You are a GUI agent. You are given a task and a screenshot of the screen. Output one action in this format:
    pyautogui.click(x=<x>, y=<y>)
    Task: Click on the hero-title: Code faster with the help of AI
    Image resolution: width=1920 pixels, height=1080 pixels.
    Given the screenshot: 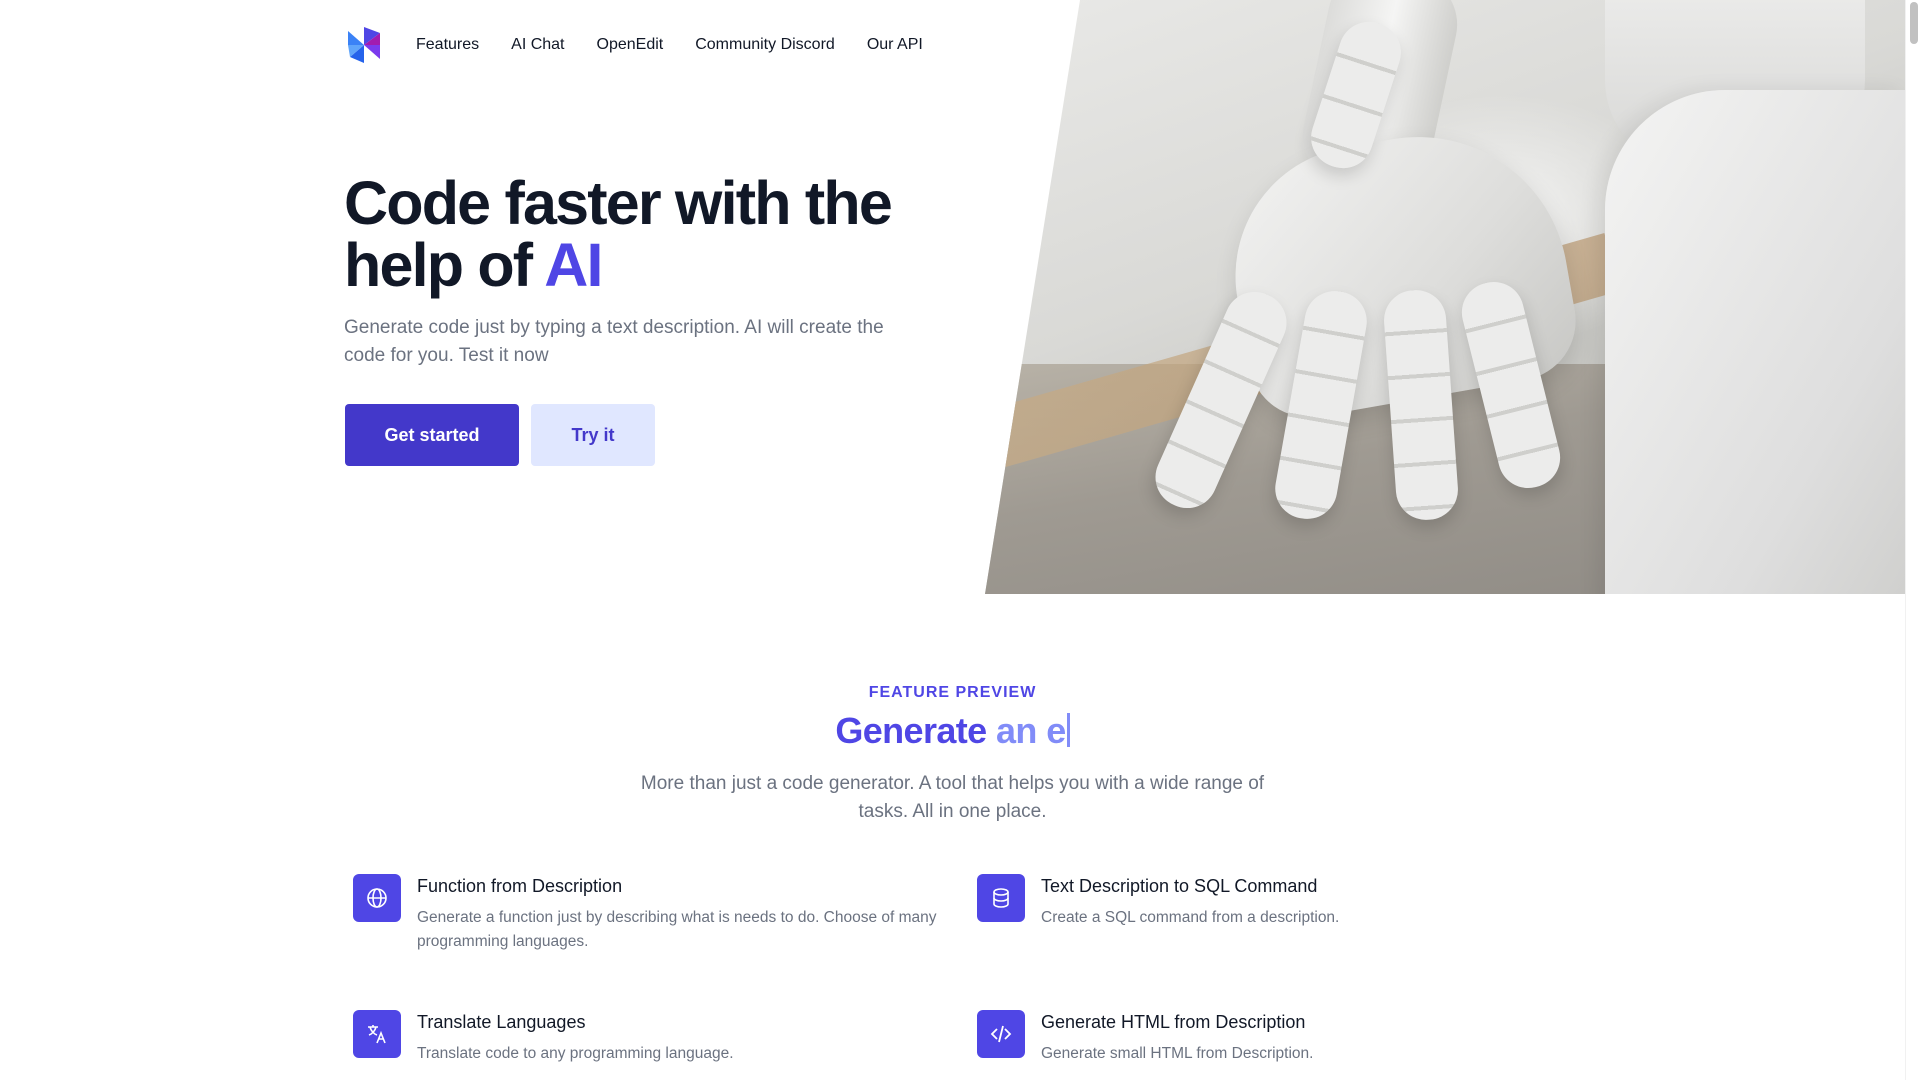 What is the action you would take?
    pyautogui.click(x=654, y=234)
    